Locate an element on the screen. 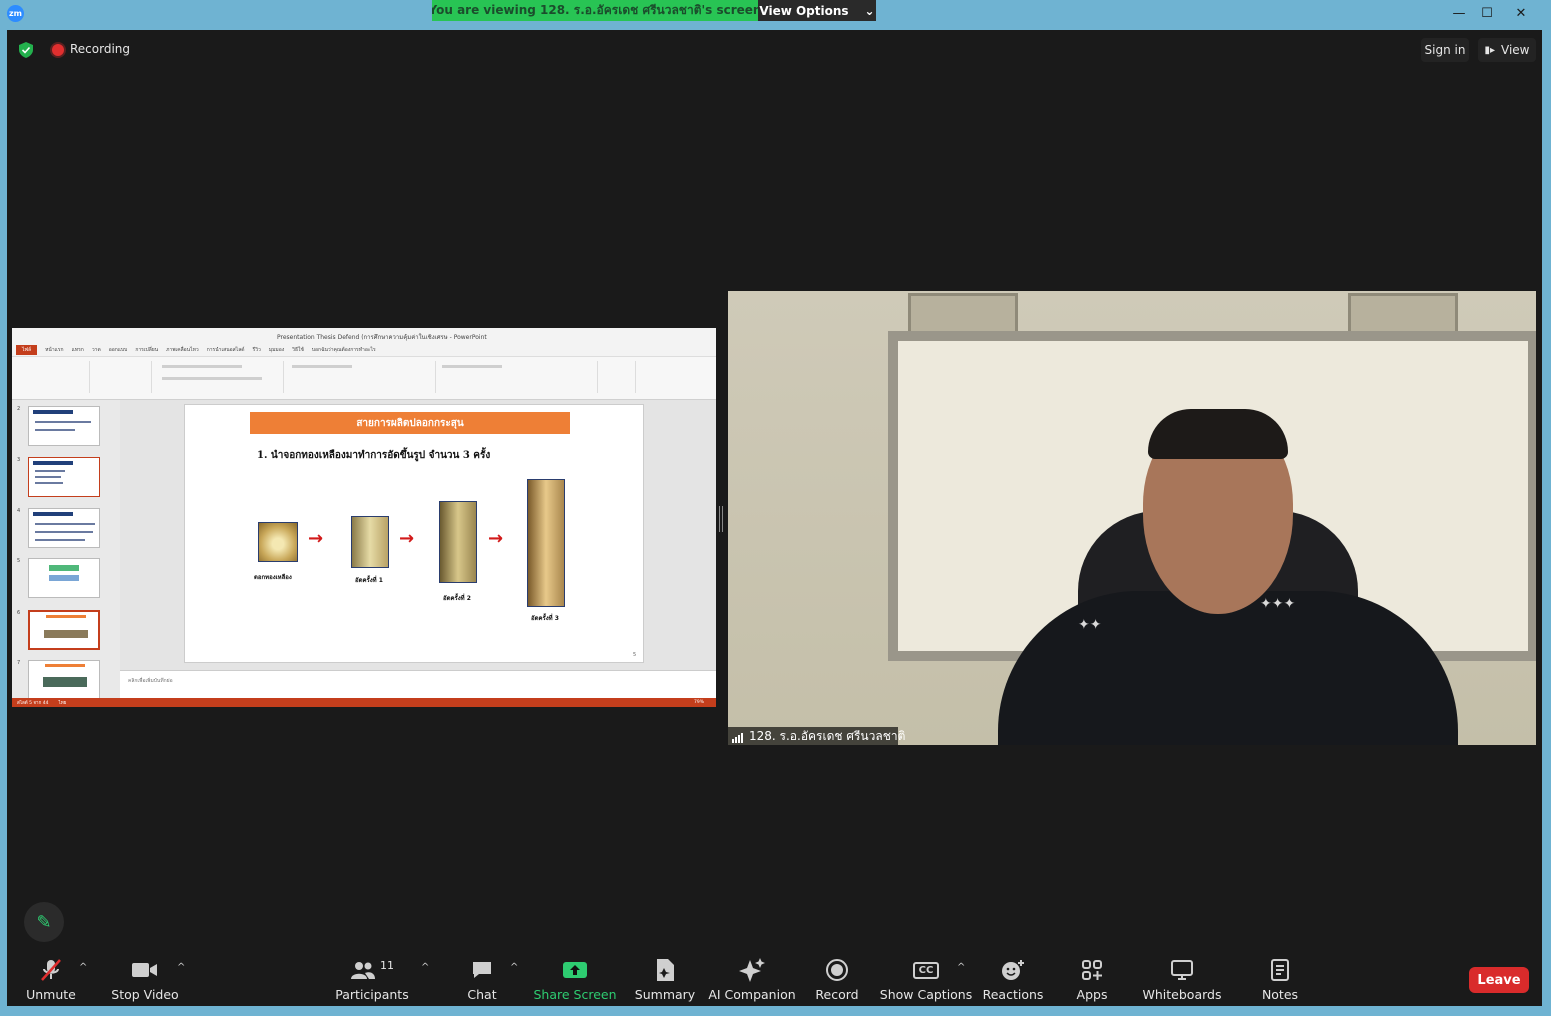 This screenshot has height=1016, width=1551. chat-options-caret-icon: ^ is located at coordinates (514, 967).